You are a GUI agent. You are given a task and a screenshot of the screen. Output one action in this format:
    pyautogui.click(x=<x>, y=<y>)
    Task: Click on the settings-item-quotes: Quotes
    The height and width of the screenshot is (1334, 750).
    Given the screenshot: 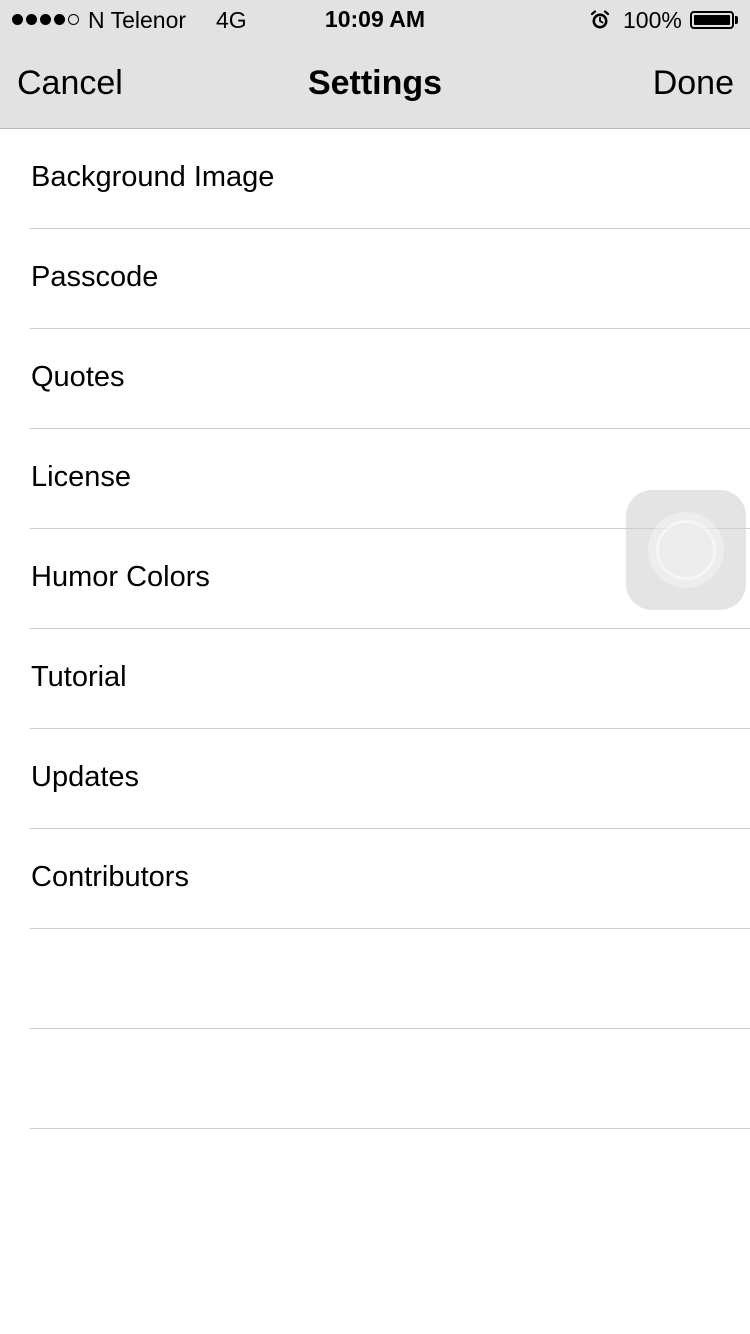 What is the action you would take?
    pyautogui.click(x=390, y=379)
    